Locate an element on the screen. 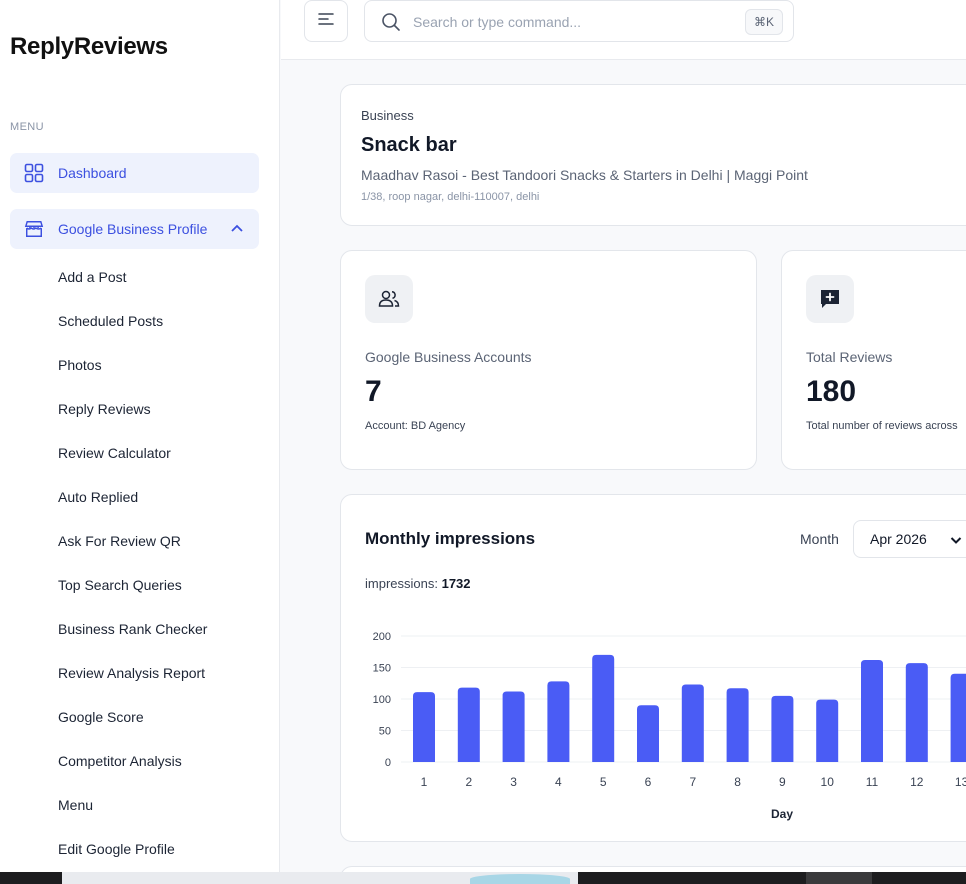  search-icon is located at coordinates (391, 24).